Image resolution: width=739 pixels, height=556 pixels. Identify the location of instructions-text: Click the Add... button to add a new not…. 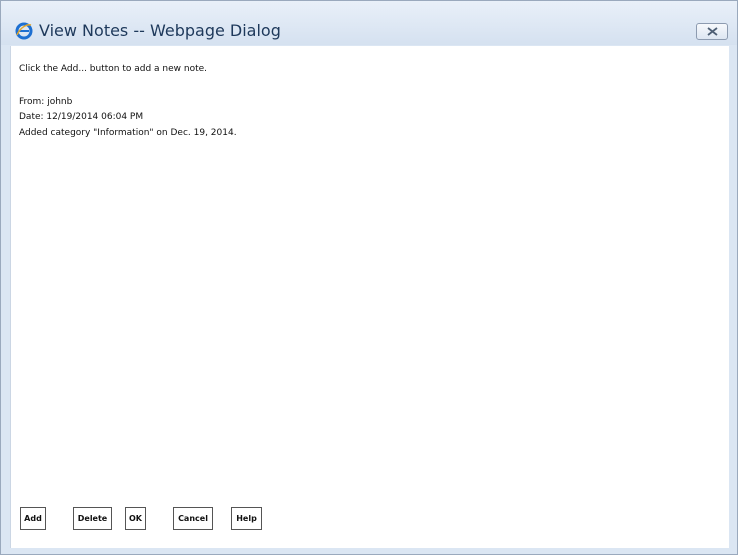
(113, 69).